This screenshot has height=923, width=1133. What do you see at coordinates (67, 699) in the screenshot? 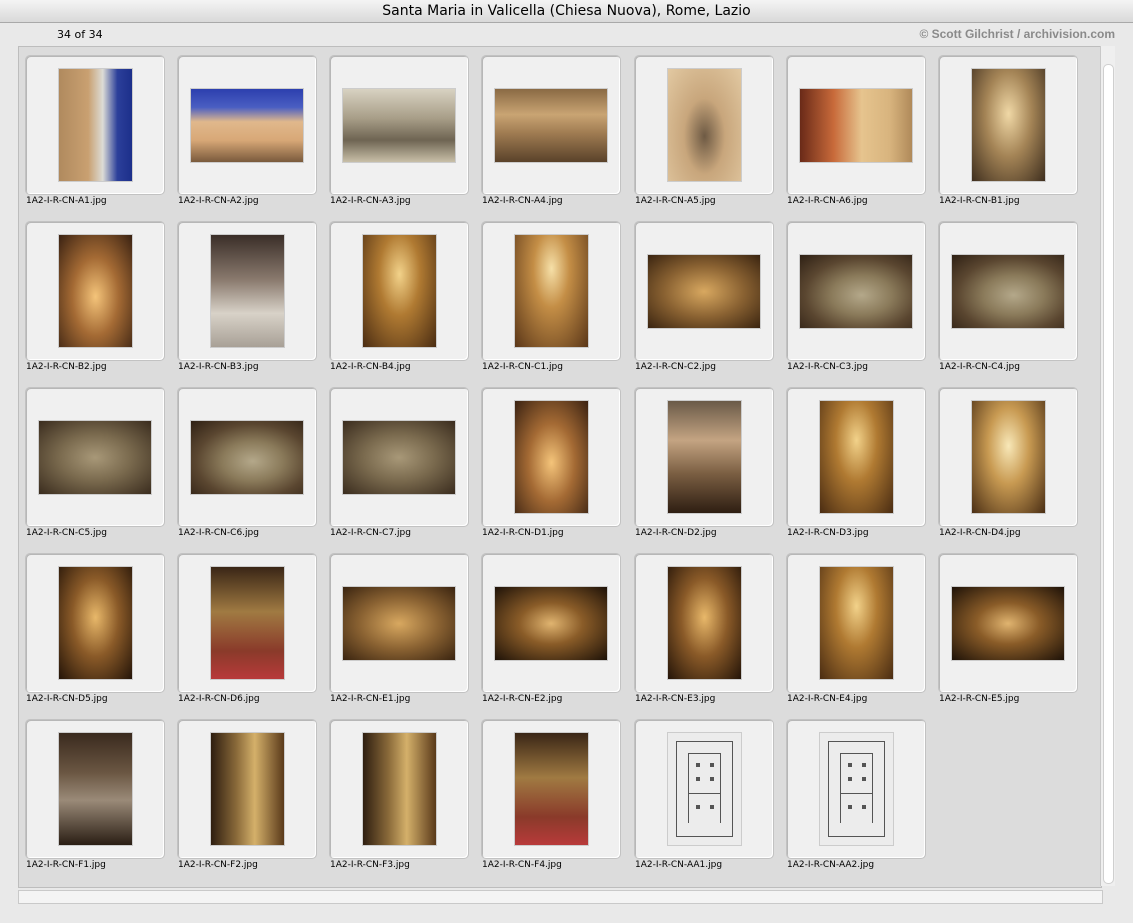
I see `thumbnail-filename: 1A2-I-R-CN-D5.jpg` at bounding box center [67, 699].